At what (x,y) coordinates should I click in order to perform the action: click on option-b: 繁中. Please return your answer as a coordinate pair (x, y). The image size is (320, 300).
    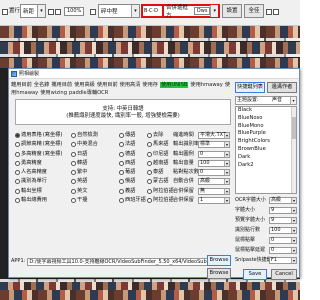
    Looking at the image, I should click on (79, 172).